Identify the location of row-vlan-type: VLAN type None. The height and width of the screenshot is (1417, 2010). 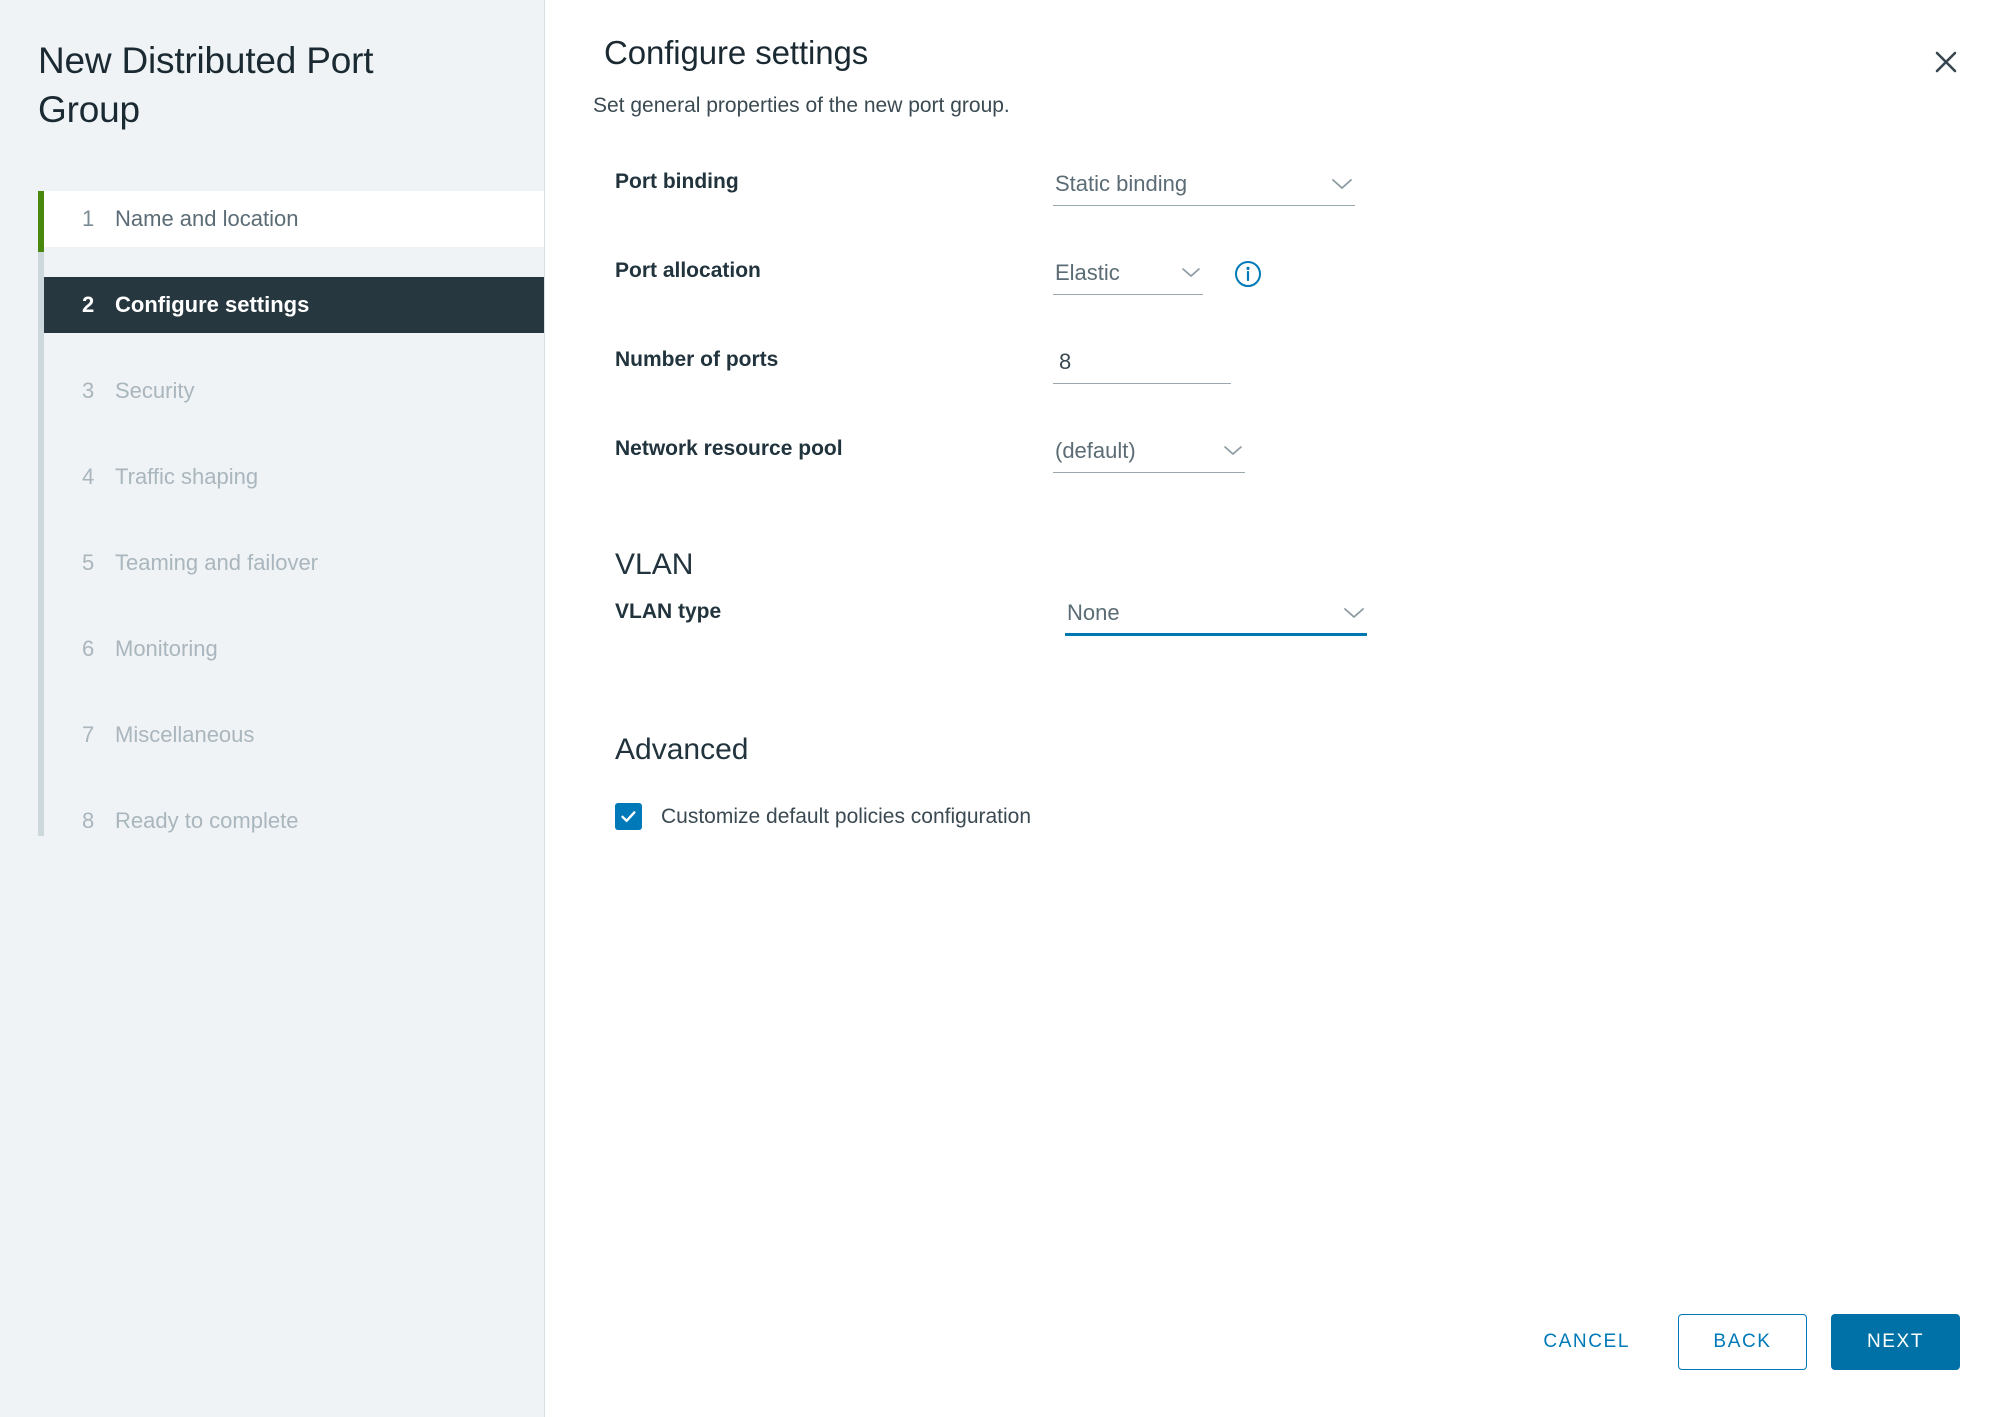
(1301, 636).